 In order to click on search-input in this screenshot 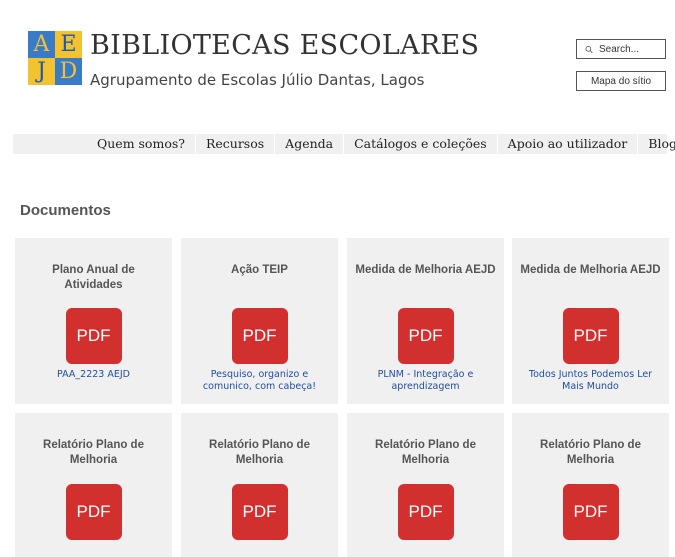, I will do `click(632, 49)`.